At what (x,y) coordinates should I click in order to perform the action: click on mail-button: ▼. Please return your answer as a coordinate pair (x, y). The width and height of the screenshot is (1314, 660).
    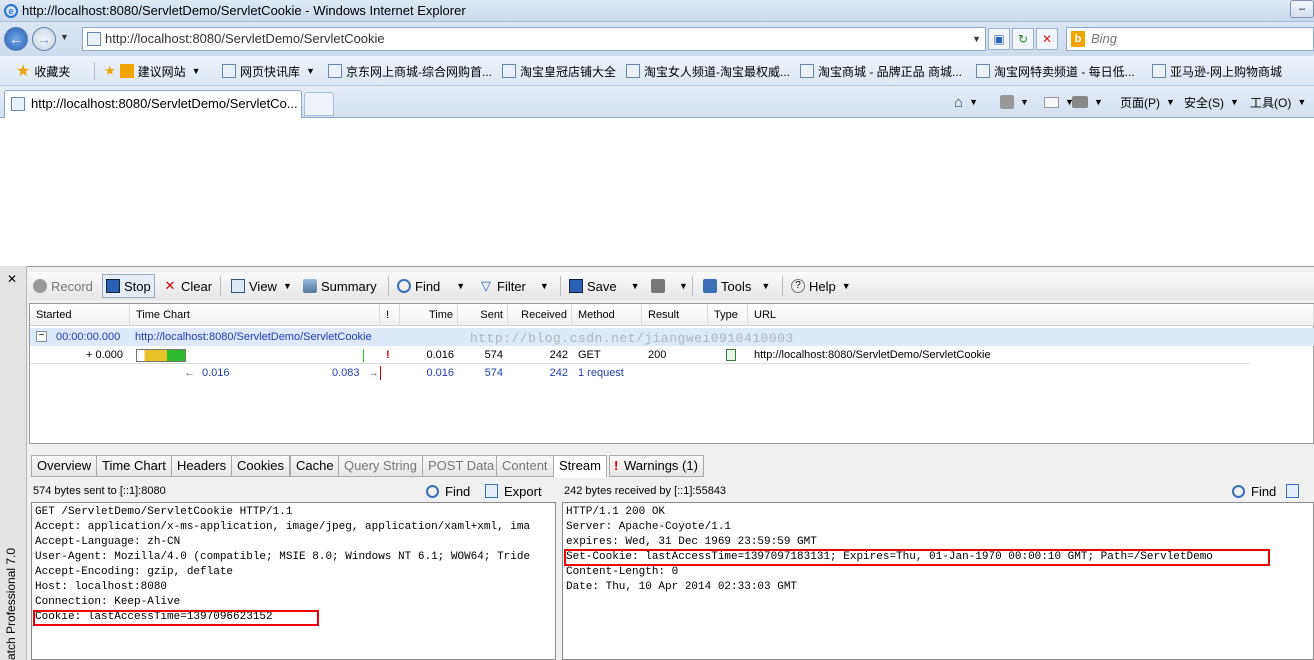
    Looking at the image, I should click on (1059, 102).